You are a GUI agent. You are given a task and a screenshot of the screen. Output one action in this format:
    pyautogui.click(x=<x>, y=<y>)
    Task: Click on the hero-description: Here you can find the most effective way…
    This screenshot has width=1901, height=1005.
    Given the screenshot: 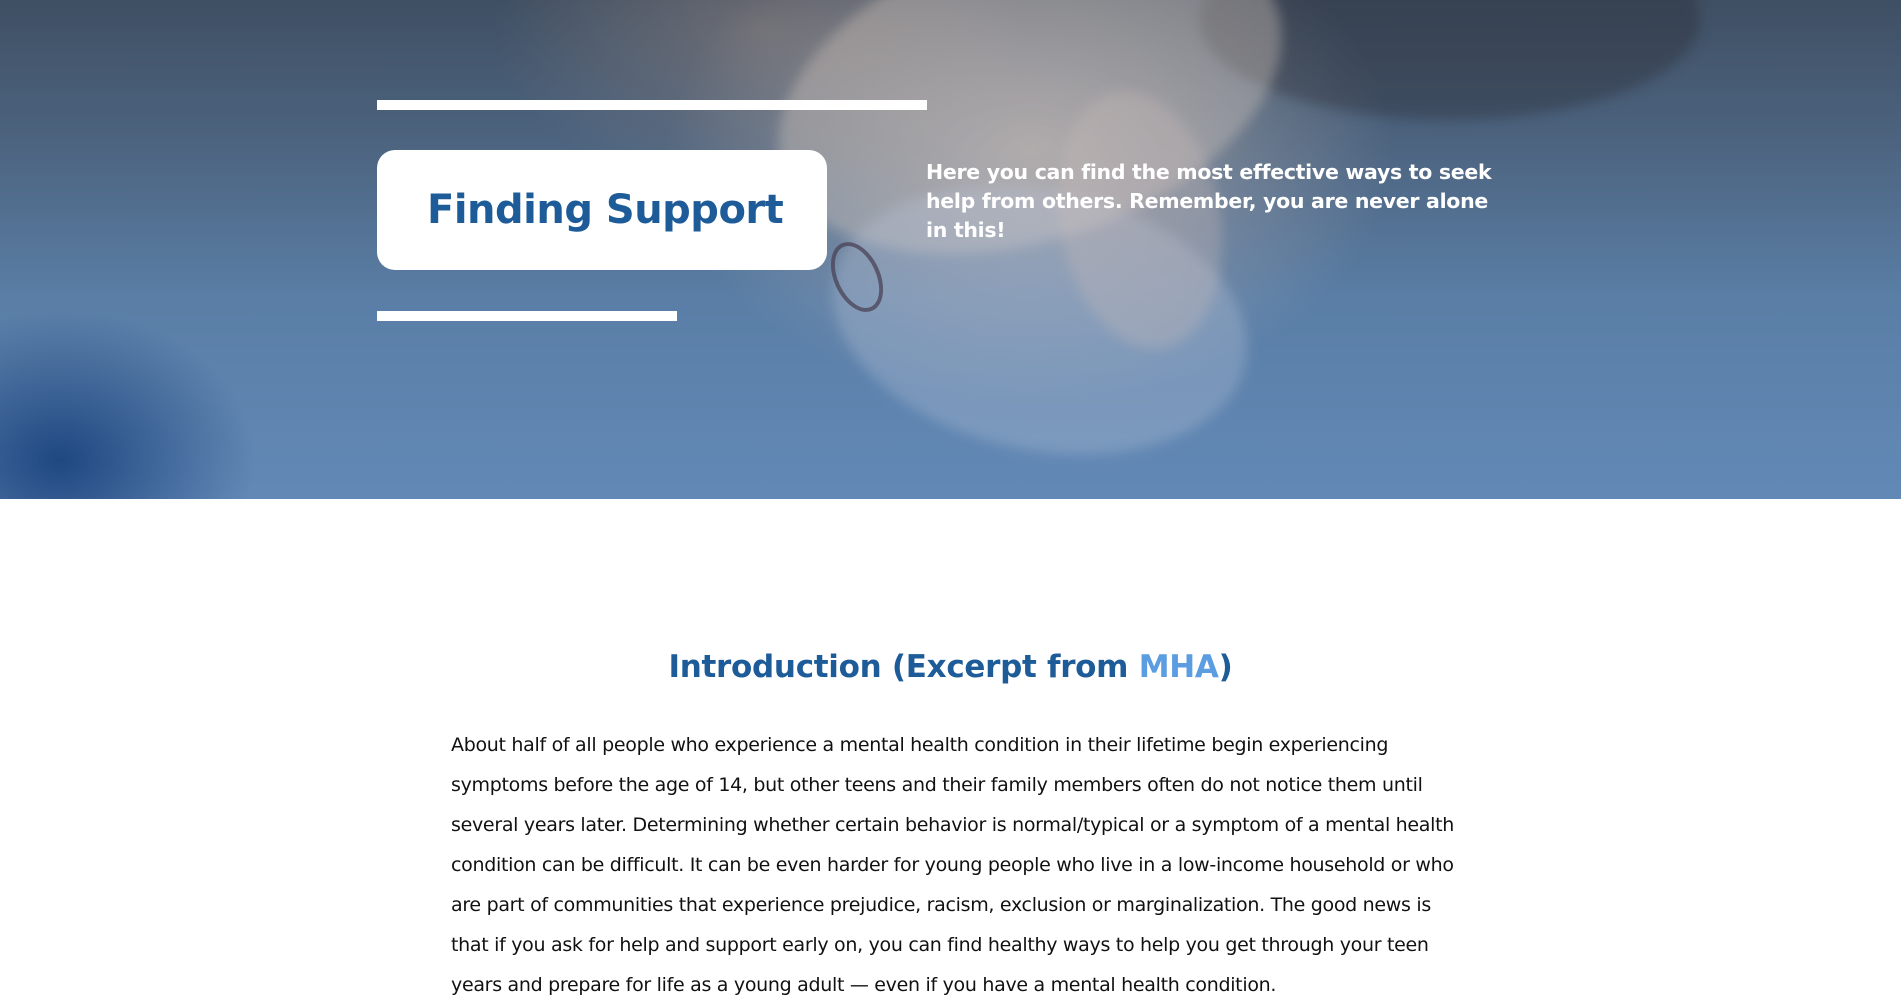 What is the action you would take?
    pyautogui.click(x=1209, y=201)
    